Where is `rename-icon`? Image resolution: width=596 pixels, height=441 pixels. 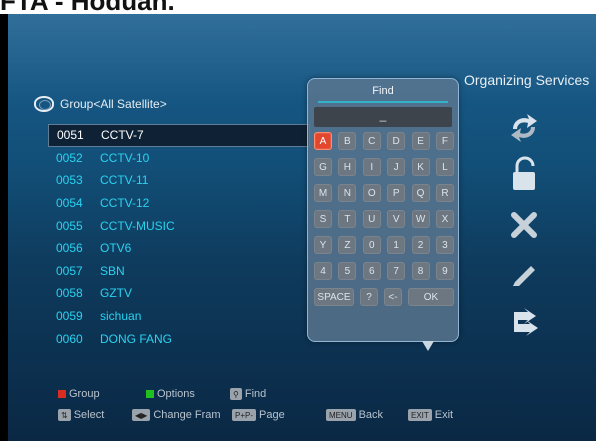
rename-icon is located at coordinates (524, 273).